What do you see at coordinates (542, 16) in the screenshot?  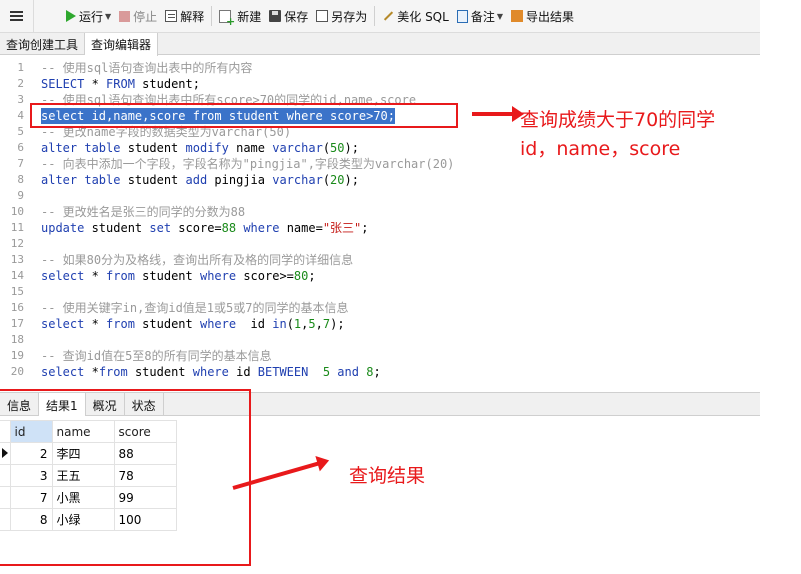 I see `export-results-button: 导出结果` at bounding box center [542, 16].